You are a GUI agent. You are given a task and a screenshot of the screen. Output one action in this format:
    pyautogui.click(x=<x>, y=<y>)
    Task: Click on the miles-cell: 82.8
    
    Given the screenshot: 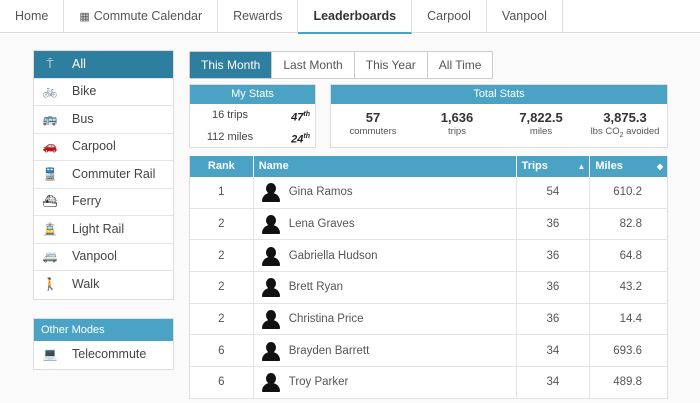 What is the action you would take?
    pyautogui.click(x=630, y=224)
    